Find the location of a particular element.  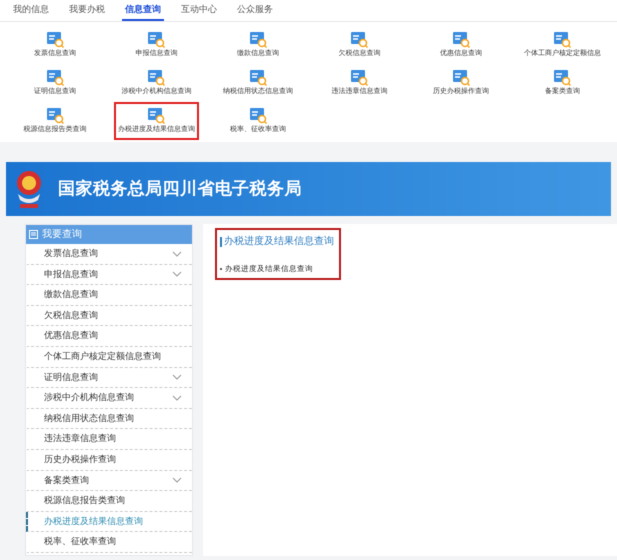

sidebar-item: 历史办税操作查询 is located at coordinates (109, 460).